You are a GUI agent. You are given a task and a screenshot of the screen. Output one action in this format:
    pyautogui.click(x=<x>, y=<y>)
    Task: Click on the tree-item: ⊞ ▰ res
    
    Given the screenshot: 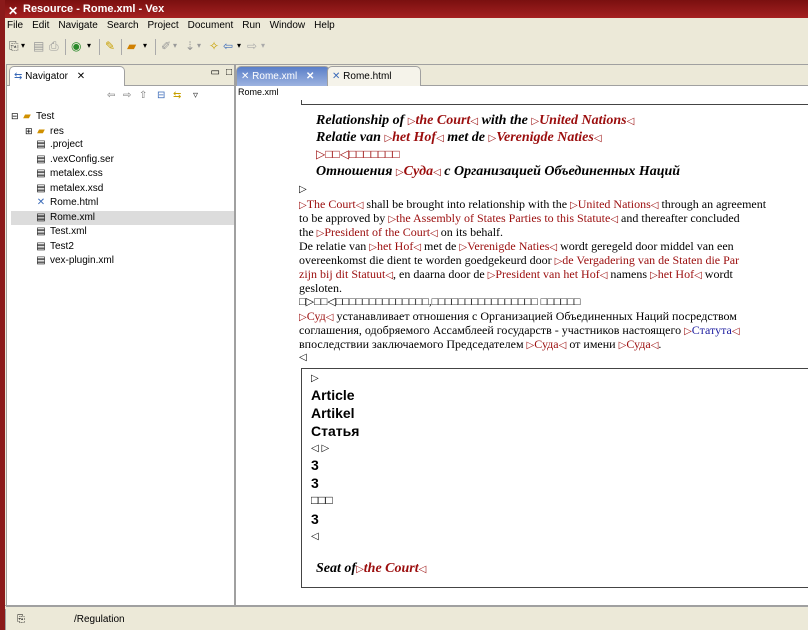 What is the action you would take?
    pyautogui.click(x=122, y=131)
    